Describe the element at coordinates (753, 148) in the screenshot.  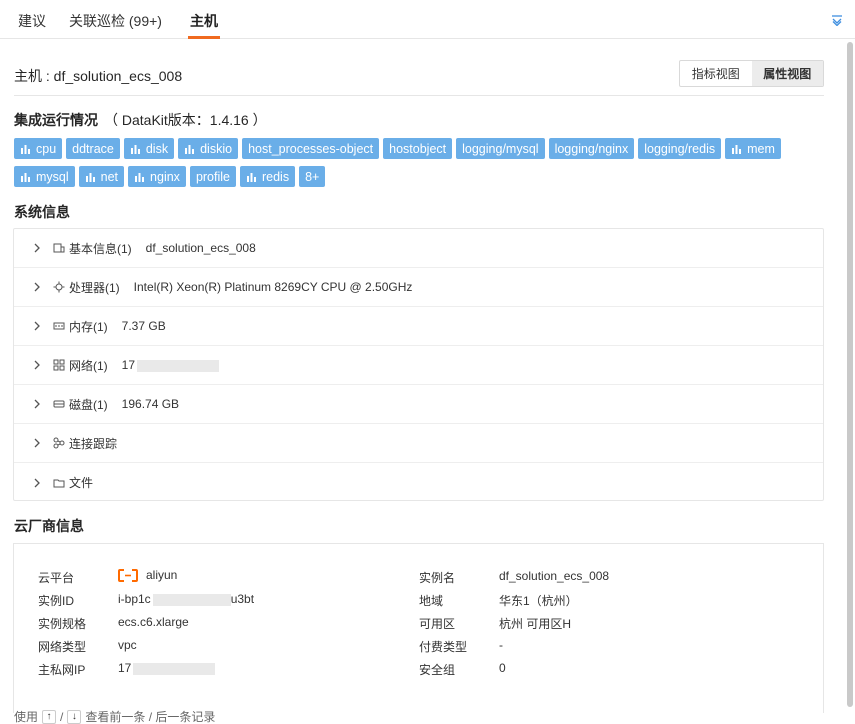
I see `integration-chip: mem` at that location.